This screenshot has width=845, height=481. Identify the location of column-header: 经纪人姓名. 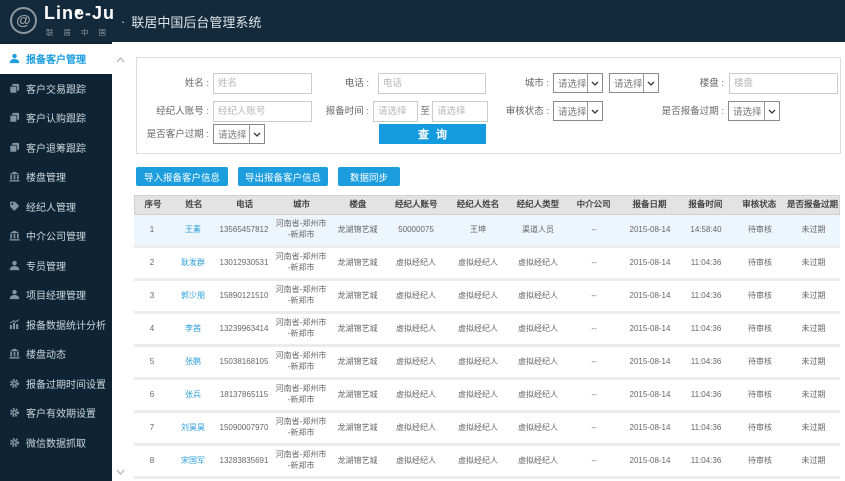
(478, 204).